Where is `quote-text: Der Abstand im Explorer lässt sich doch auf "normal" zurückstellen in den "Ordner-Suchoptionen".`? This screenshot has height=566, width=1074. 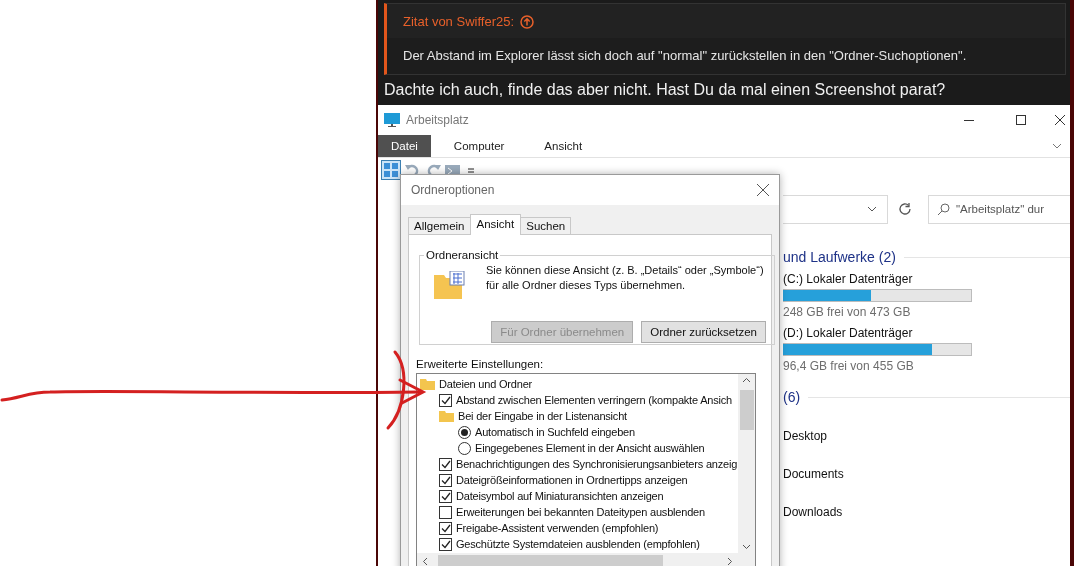
quote-text: Der Abstand im Explorer lässt sich doch auf "normal" zurückstellen in den "Ordner-Suchoptionen". is located at coordinates (685, 55).